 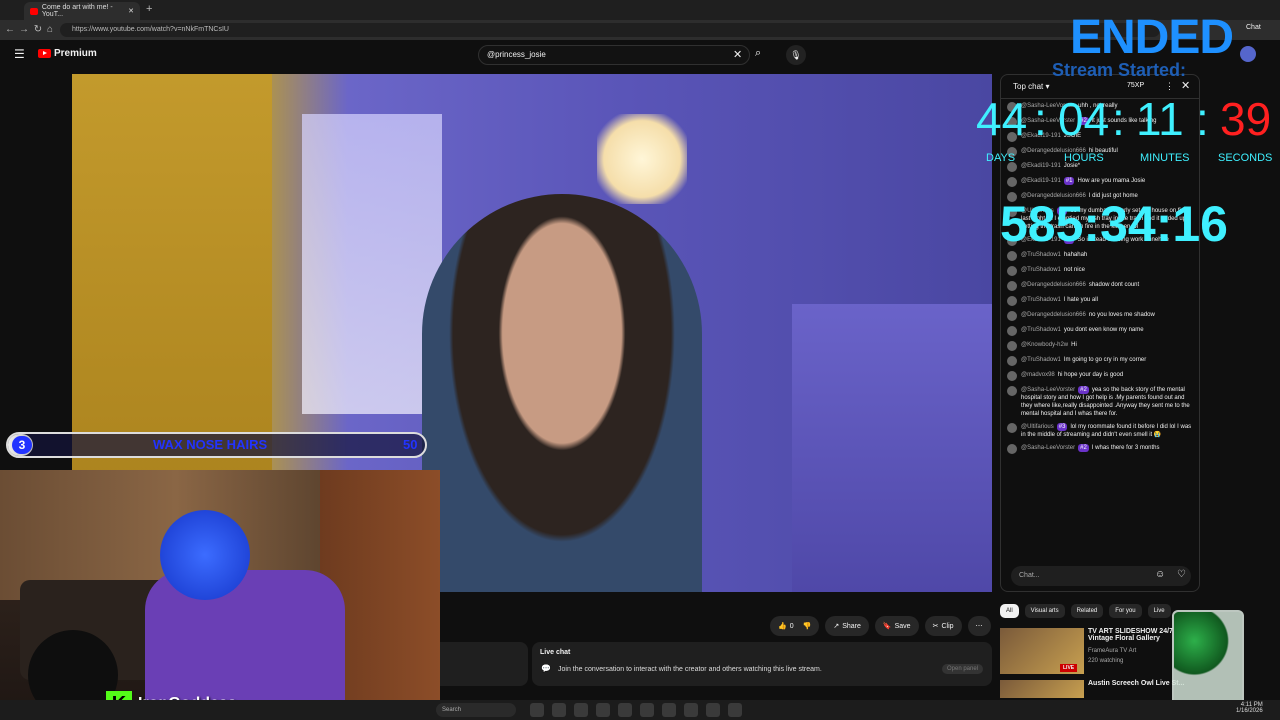 What do you see at coordinates (1253, 27) in the screenshot?
I see `chat-tab-button: Chat` at bounding box center [1253, 27].